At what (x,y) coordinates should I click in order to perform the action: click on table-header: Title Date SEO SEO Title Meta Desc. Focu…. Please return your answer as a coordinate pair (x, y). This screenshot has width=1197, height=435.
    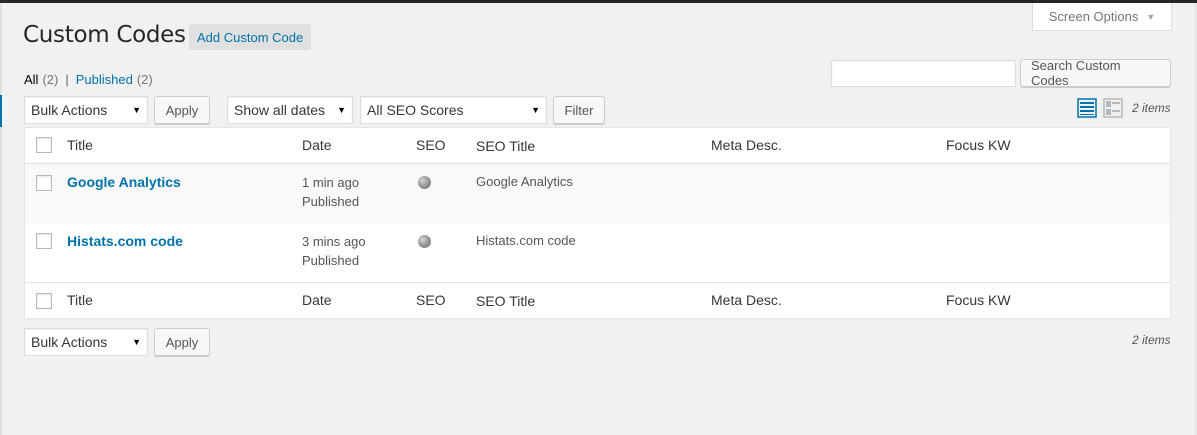
    Looking at the image, I should click on (597, 146).